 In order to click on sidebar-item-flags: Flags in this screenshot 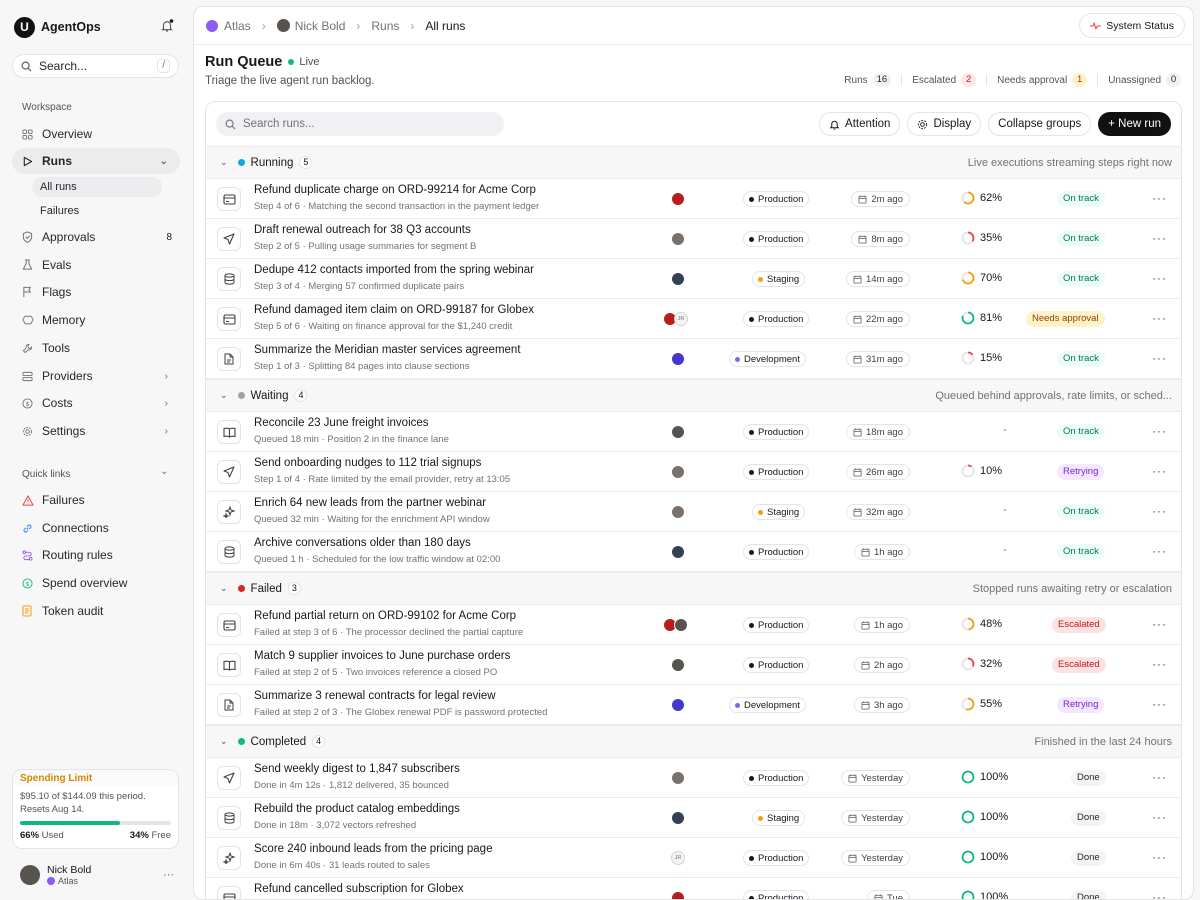, I will do `click(96, 292)`.